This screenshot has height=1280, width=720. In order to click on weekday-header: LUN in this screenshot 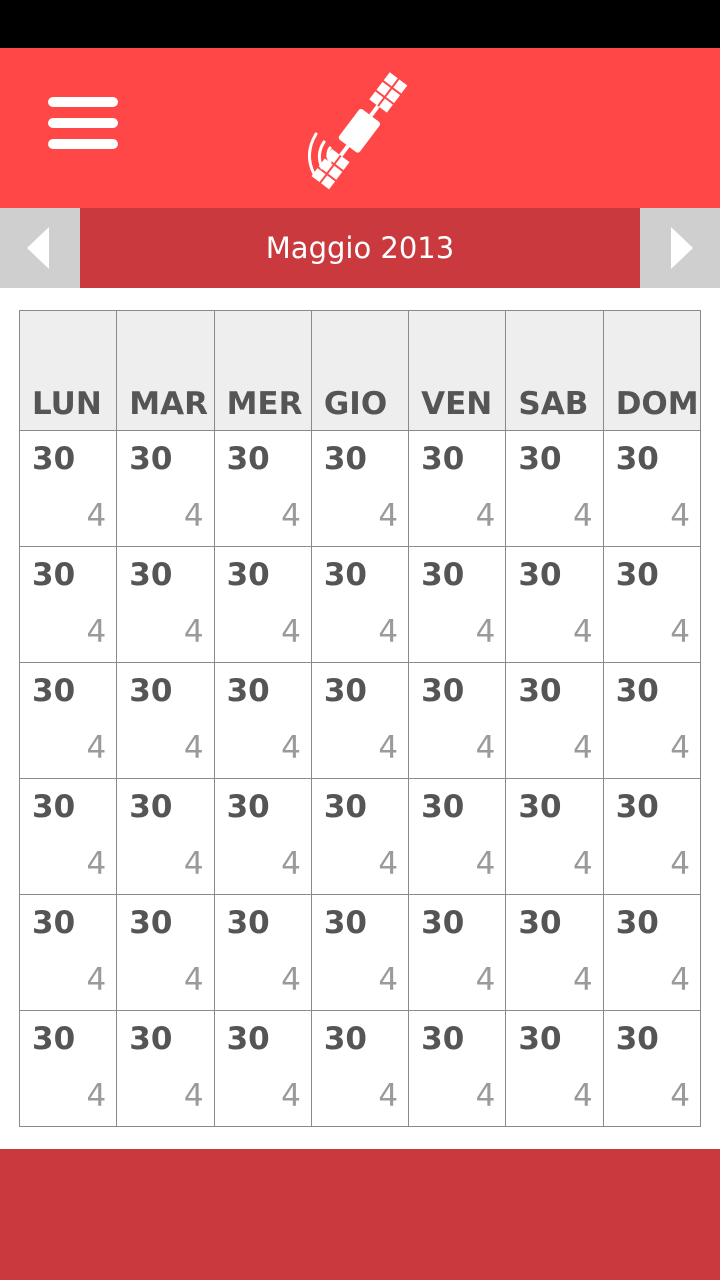, I will do `click(68, 370)`.